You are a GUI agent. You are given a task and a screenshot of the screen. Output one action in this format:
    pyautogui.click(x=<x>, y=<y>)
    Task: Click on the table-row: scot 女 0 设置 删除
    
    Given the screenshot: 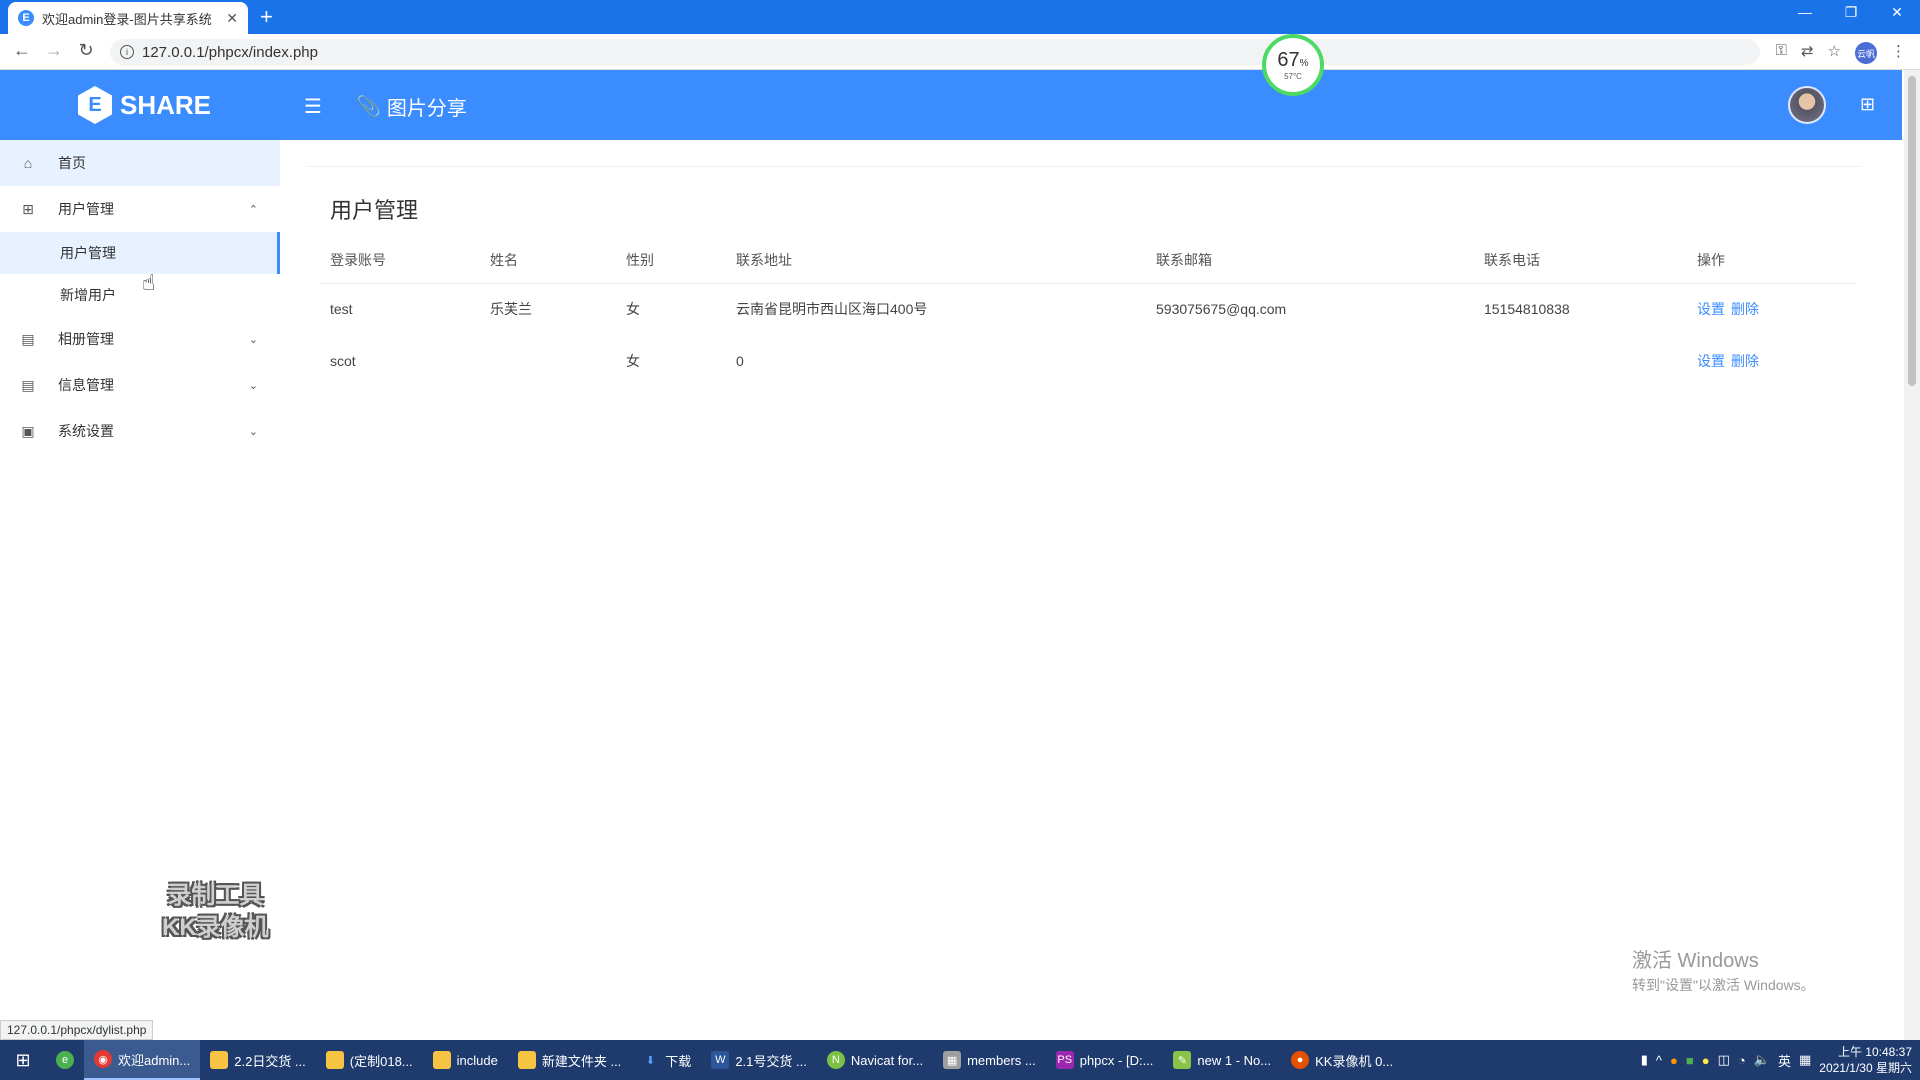 What is the action you would take?
    pyautogui.click(x=1088, y=361)
    